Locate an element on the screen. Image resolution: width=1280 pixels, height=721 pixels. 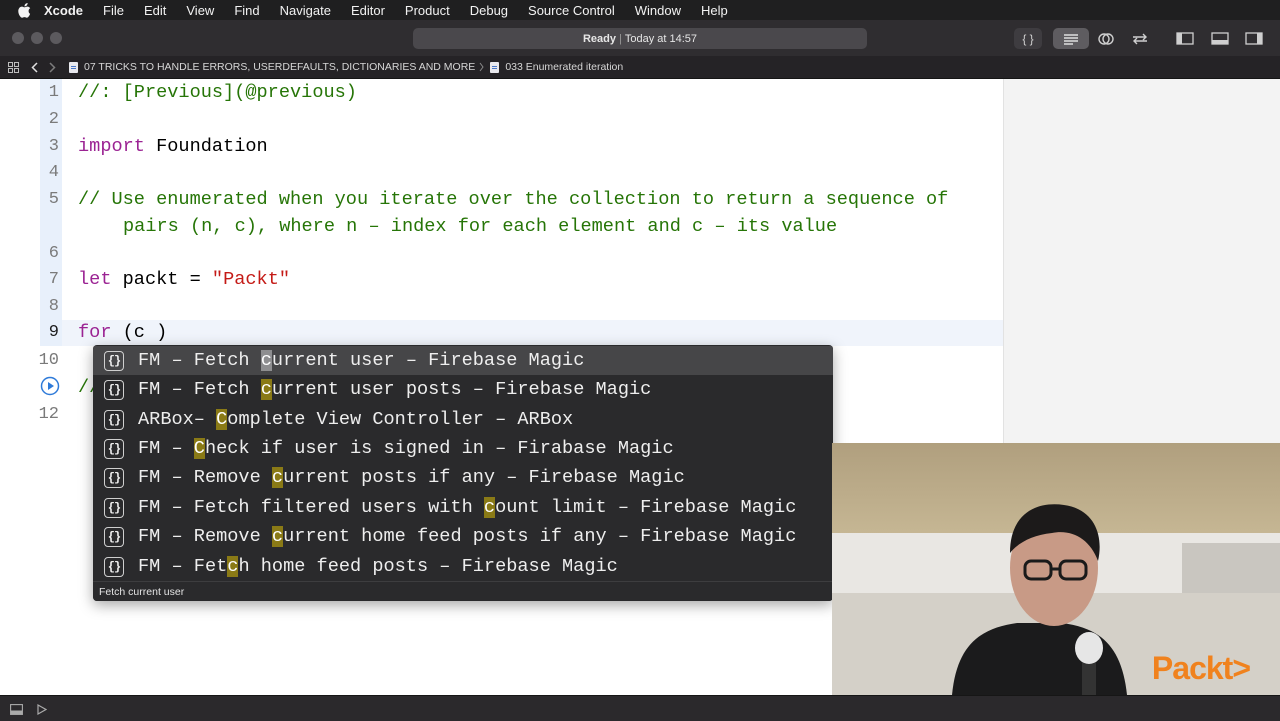
line-number: 10 is located at coordinates (48, 360).